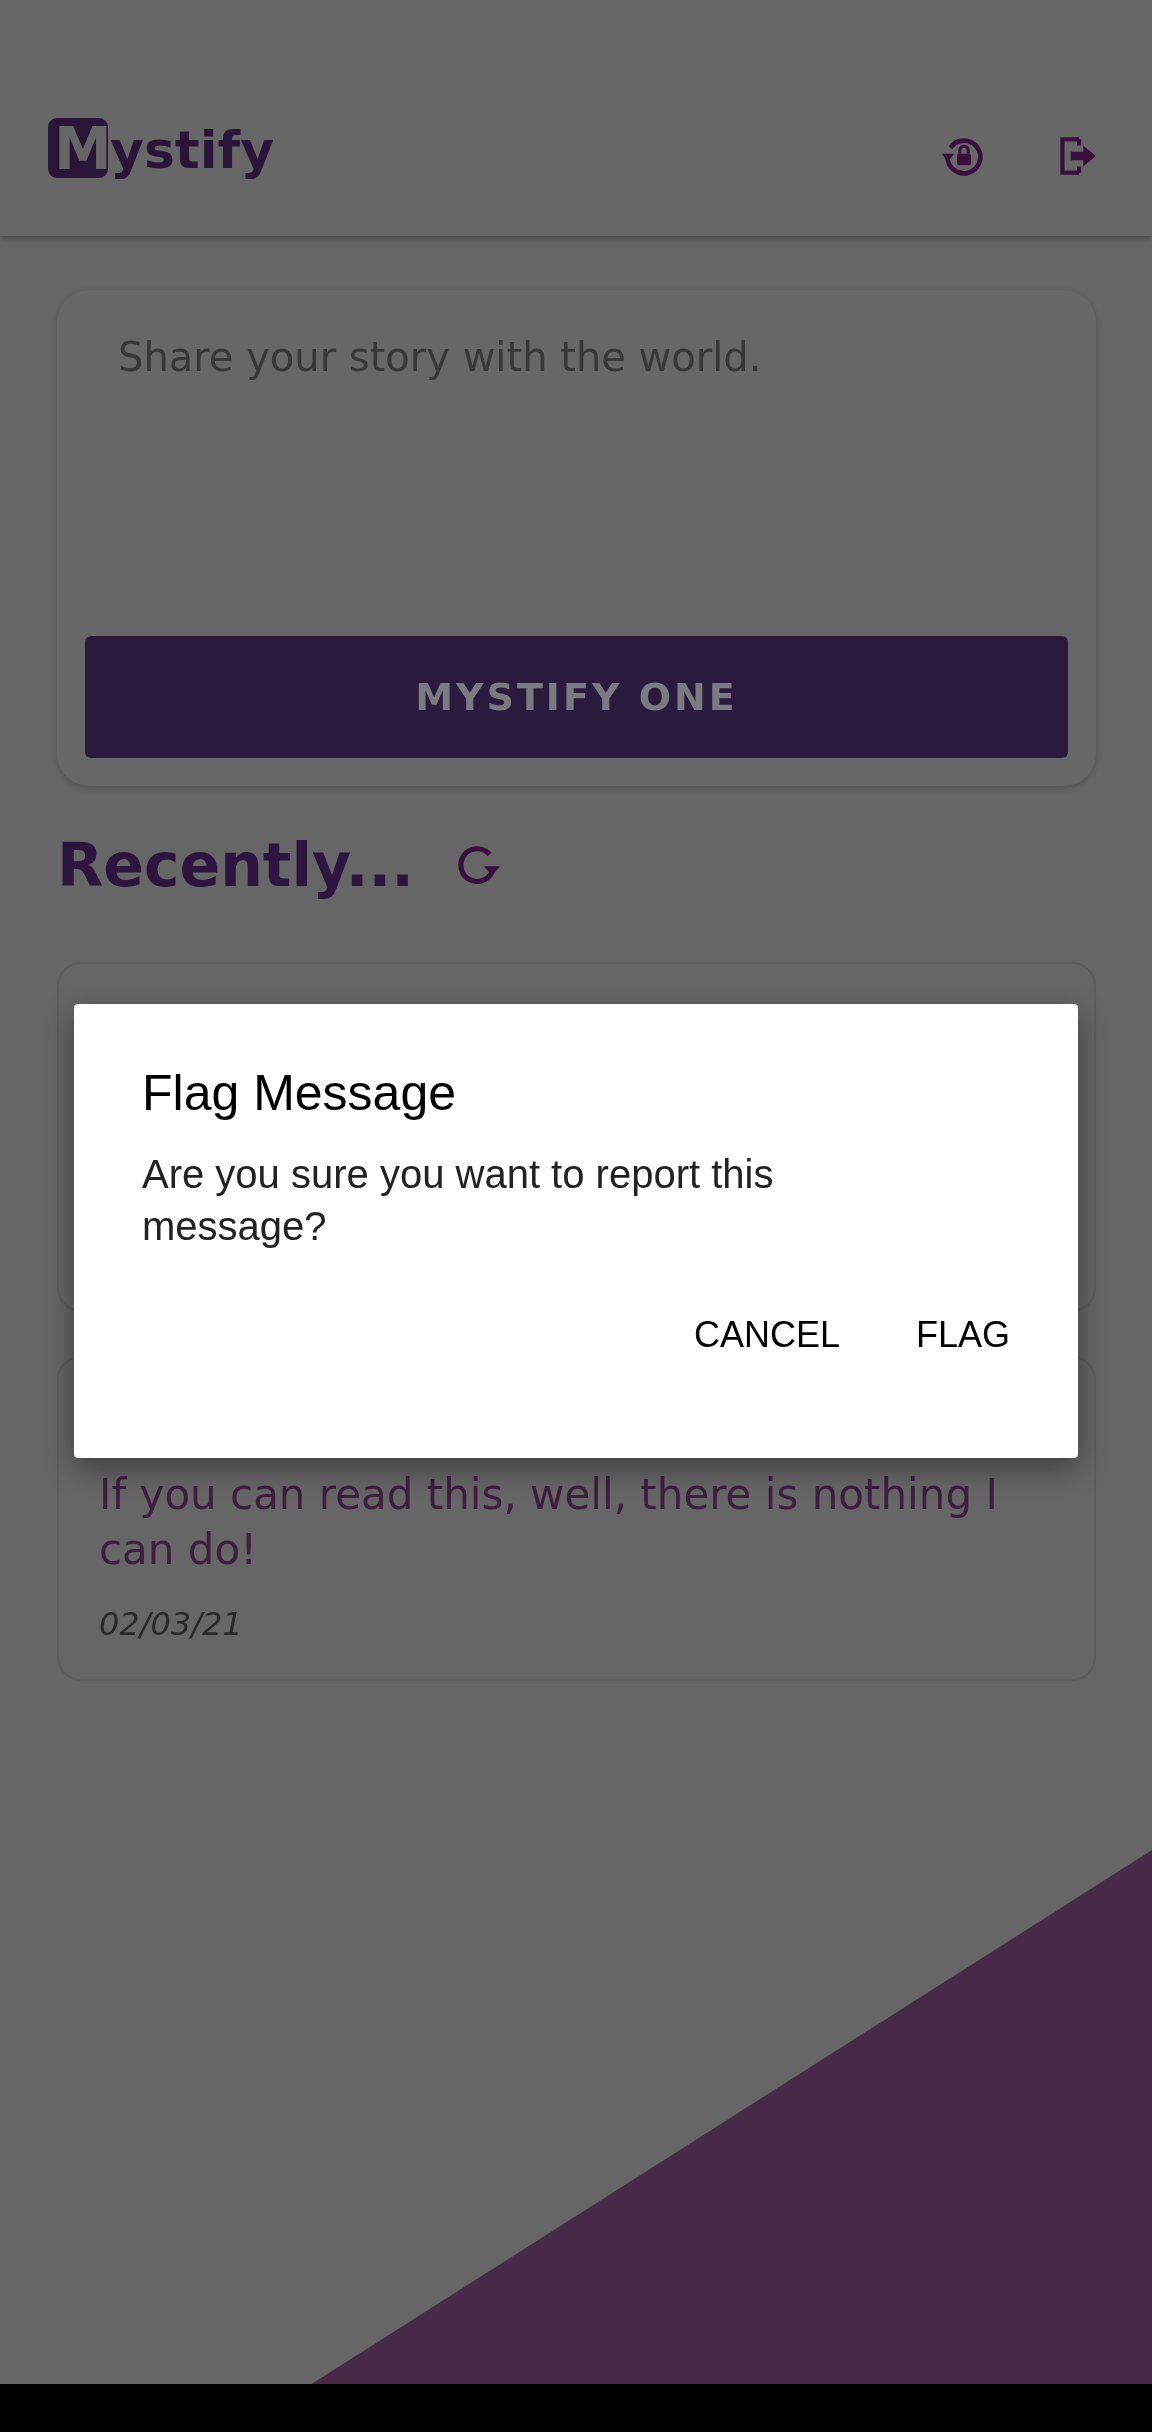 The height and width of the screenshot is (2432, 1152). Describe the element at coordinates (300, 1093) in the screenshot. I see `dialog-title: Flag Message` at that location.